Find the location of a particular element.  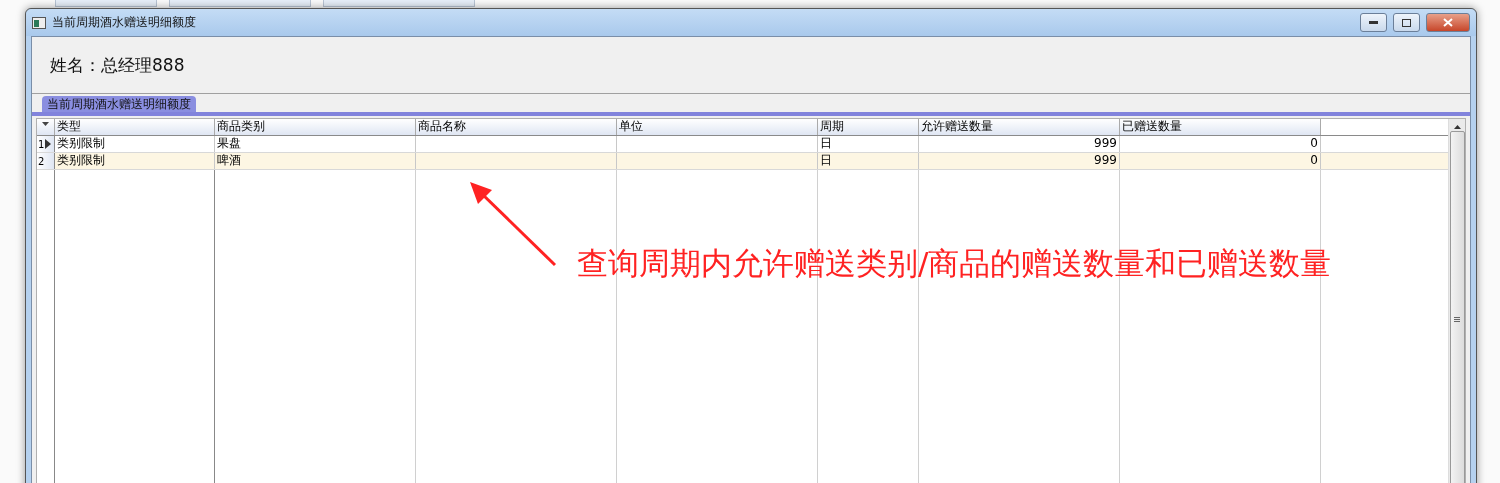

column-header: 单位 is located at coordinates (717, 127).